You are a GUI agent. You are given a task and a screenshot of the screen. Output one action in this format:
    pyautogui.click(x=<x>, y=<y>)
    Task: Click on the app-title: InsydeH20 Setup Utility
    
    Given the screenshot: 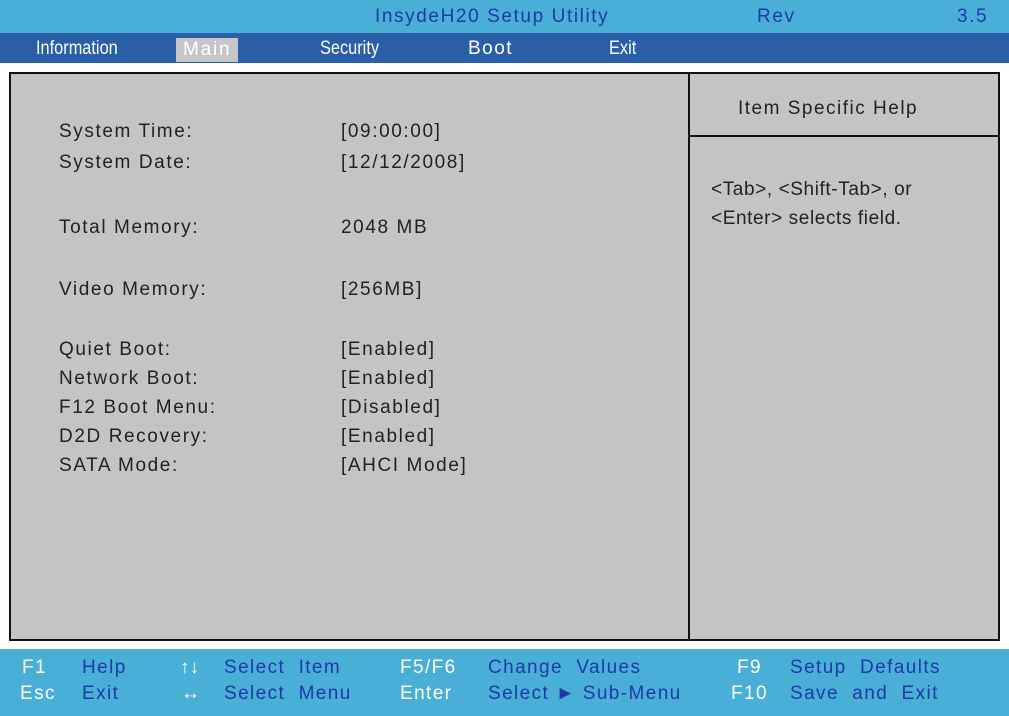 What is the action you would take?
    pyautogui.click(x=492, y=16)
    